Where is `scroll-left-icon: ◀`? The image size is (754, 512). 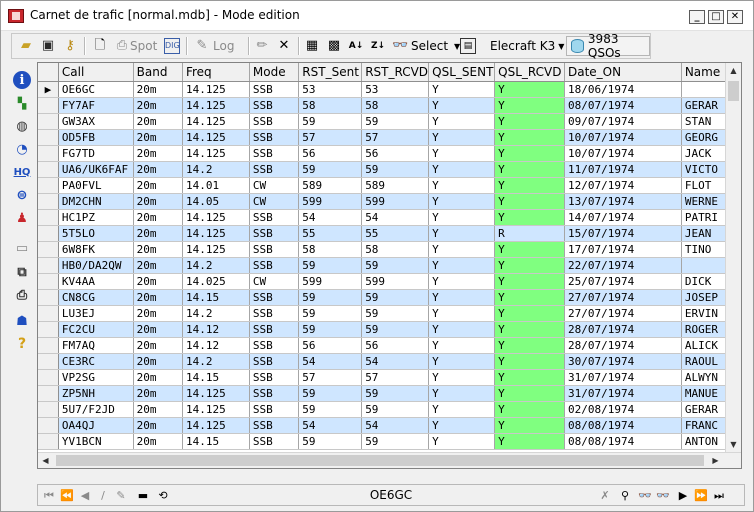
scroll-left-icon: ◀ is located at coordinates (45, 460).